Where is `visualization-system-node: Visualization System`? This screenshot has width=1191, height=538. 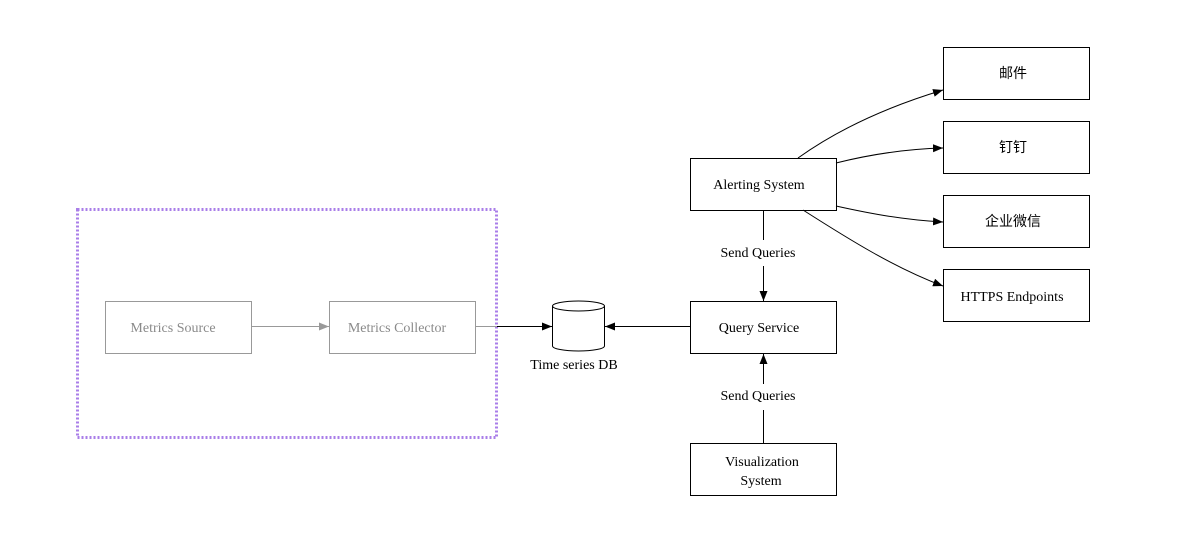
visualization-system-node: Visualization System is located at coordinates (763, 469).